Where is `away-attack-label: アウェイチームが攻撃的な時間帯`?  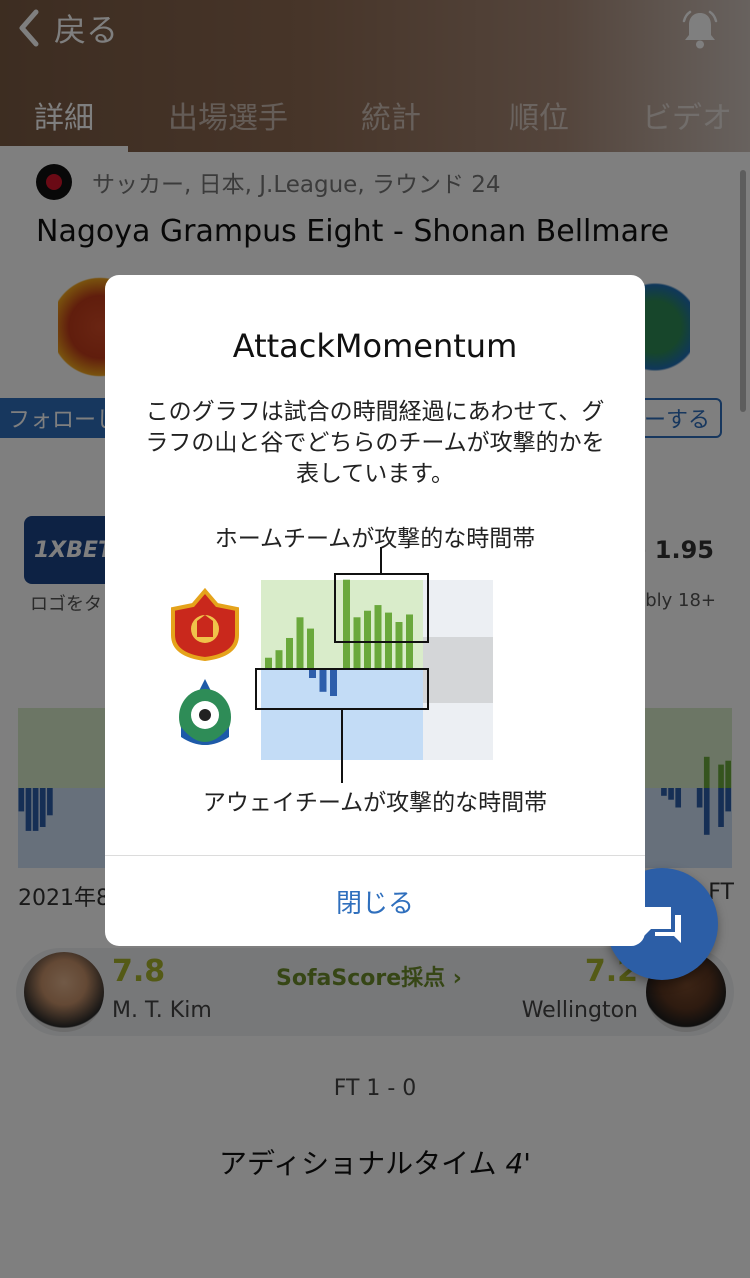
away-attack-label: アウェイチームが攻撃的な時間帯 is located at coordinates (375, 803).